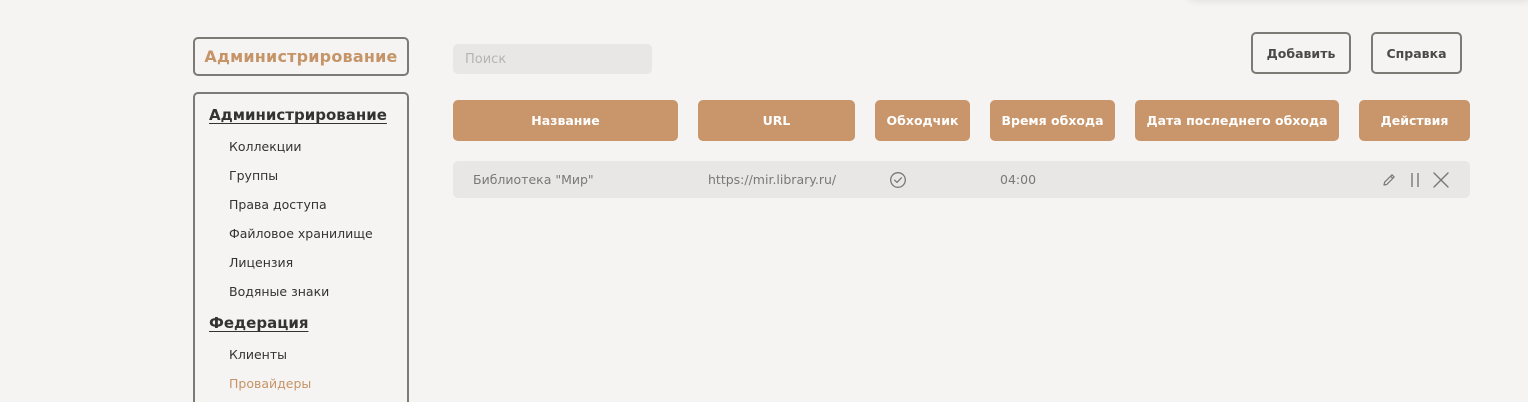  What do you see at coordinates (278, 204) in the screenshot?
I see `sidebar-item-access-rights: Права доступа` at bounding box center [278, 204].